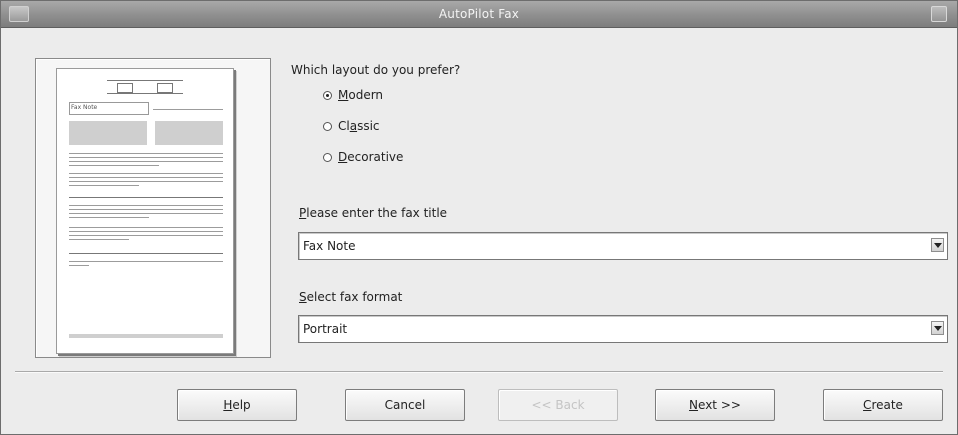 This screenshot has height=435, width=958. What do you see at coordinates (359, 126) in the screenshot?
I see `radio-classic-label: Classic` at bounding box center [359, 126].